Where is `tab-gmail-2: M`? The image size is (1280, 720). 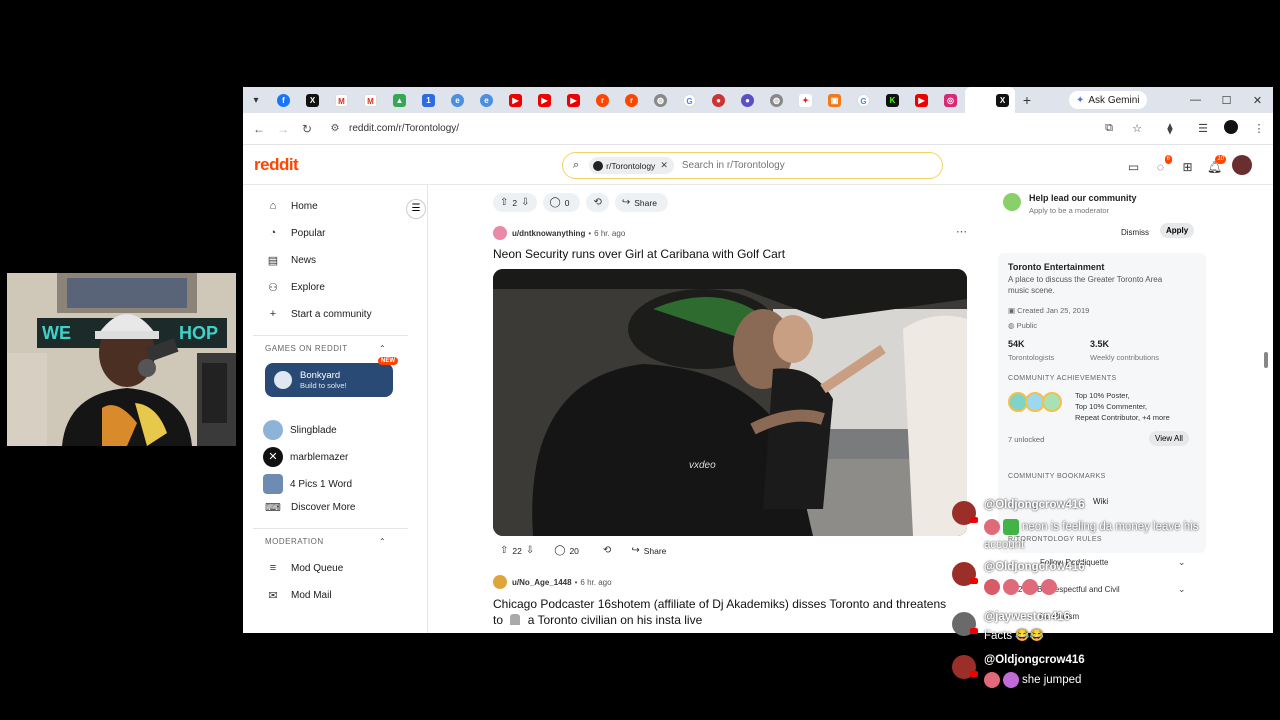
tab-gmail-2: M is located at coordinates (370, 100).